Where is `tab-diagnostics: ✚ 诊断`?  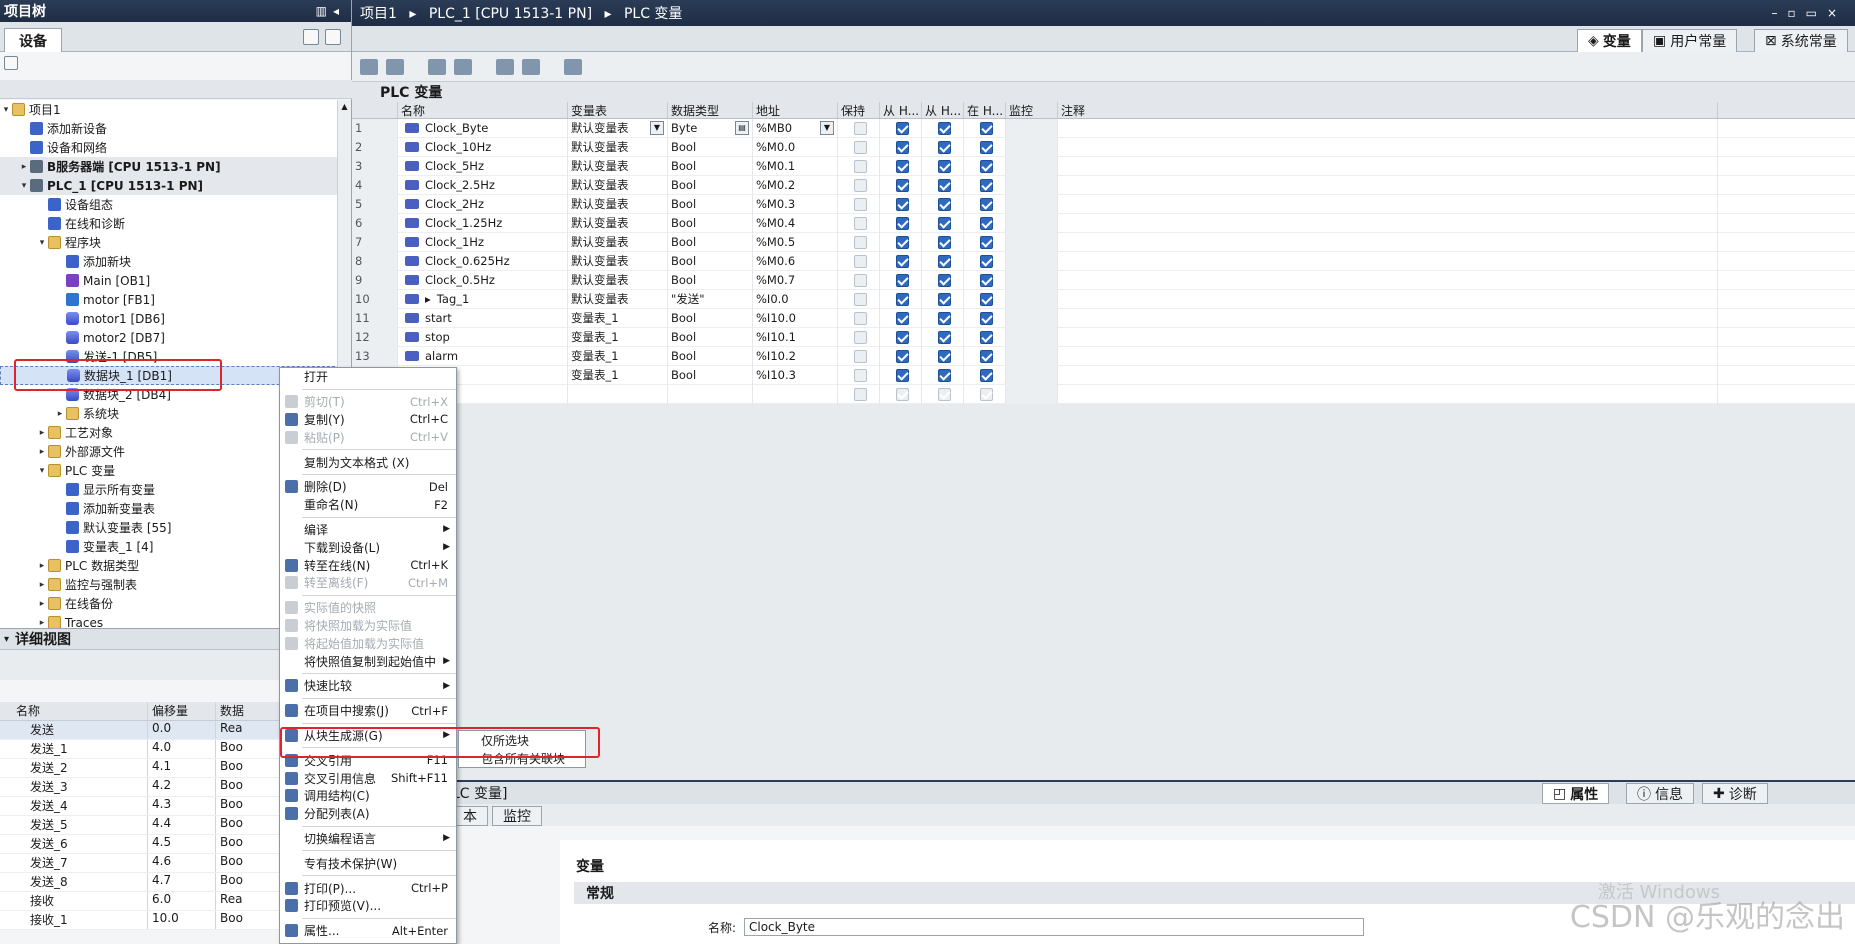
tab-diagnostics: ✚ 诊断 is located at coordinates (1735, 793).